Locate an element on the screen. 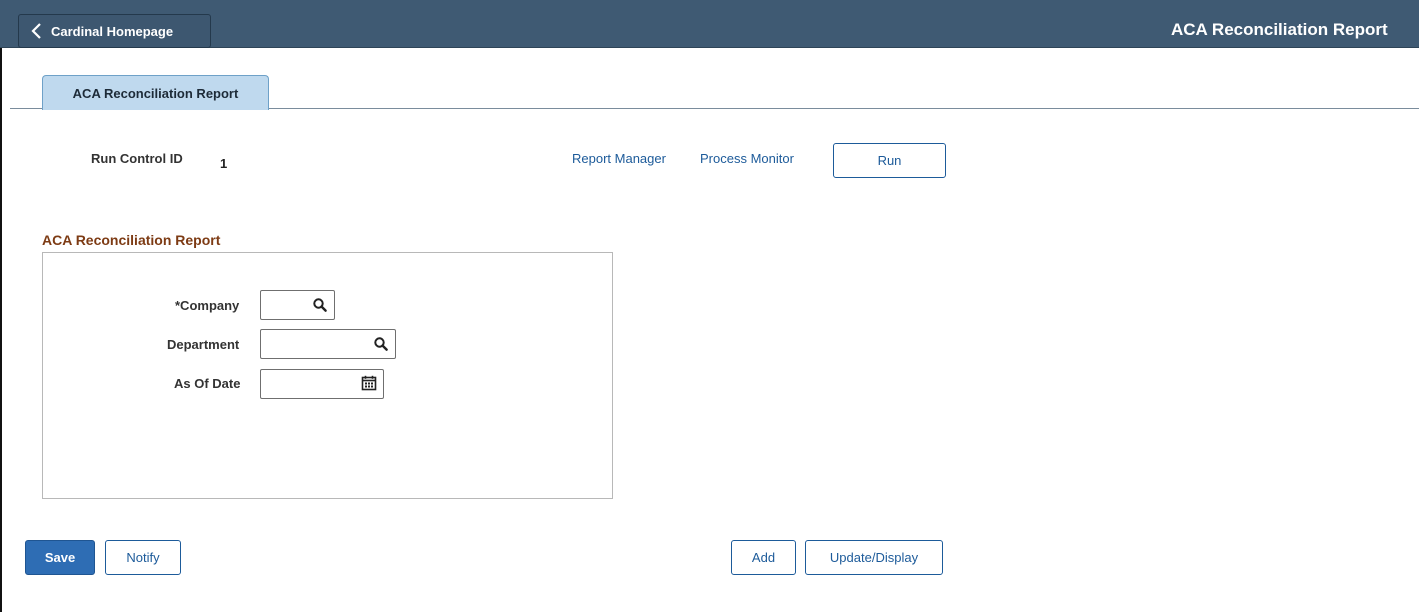  run-control-id-label: Run Control ID is located at coordinates (137, 158).